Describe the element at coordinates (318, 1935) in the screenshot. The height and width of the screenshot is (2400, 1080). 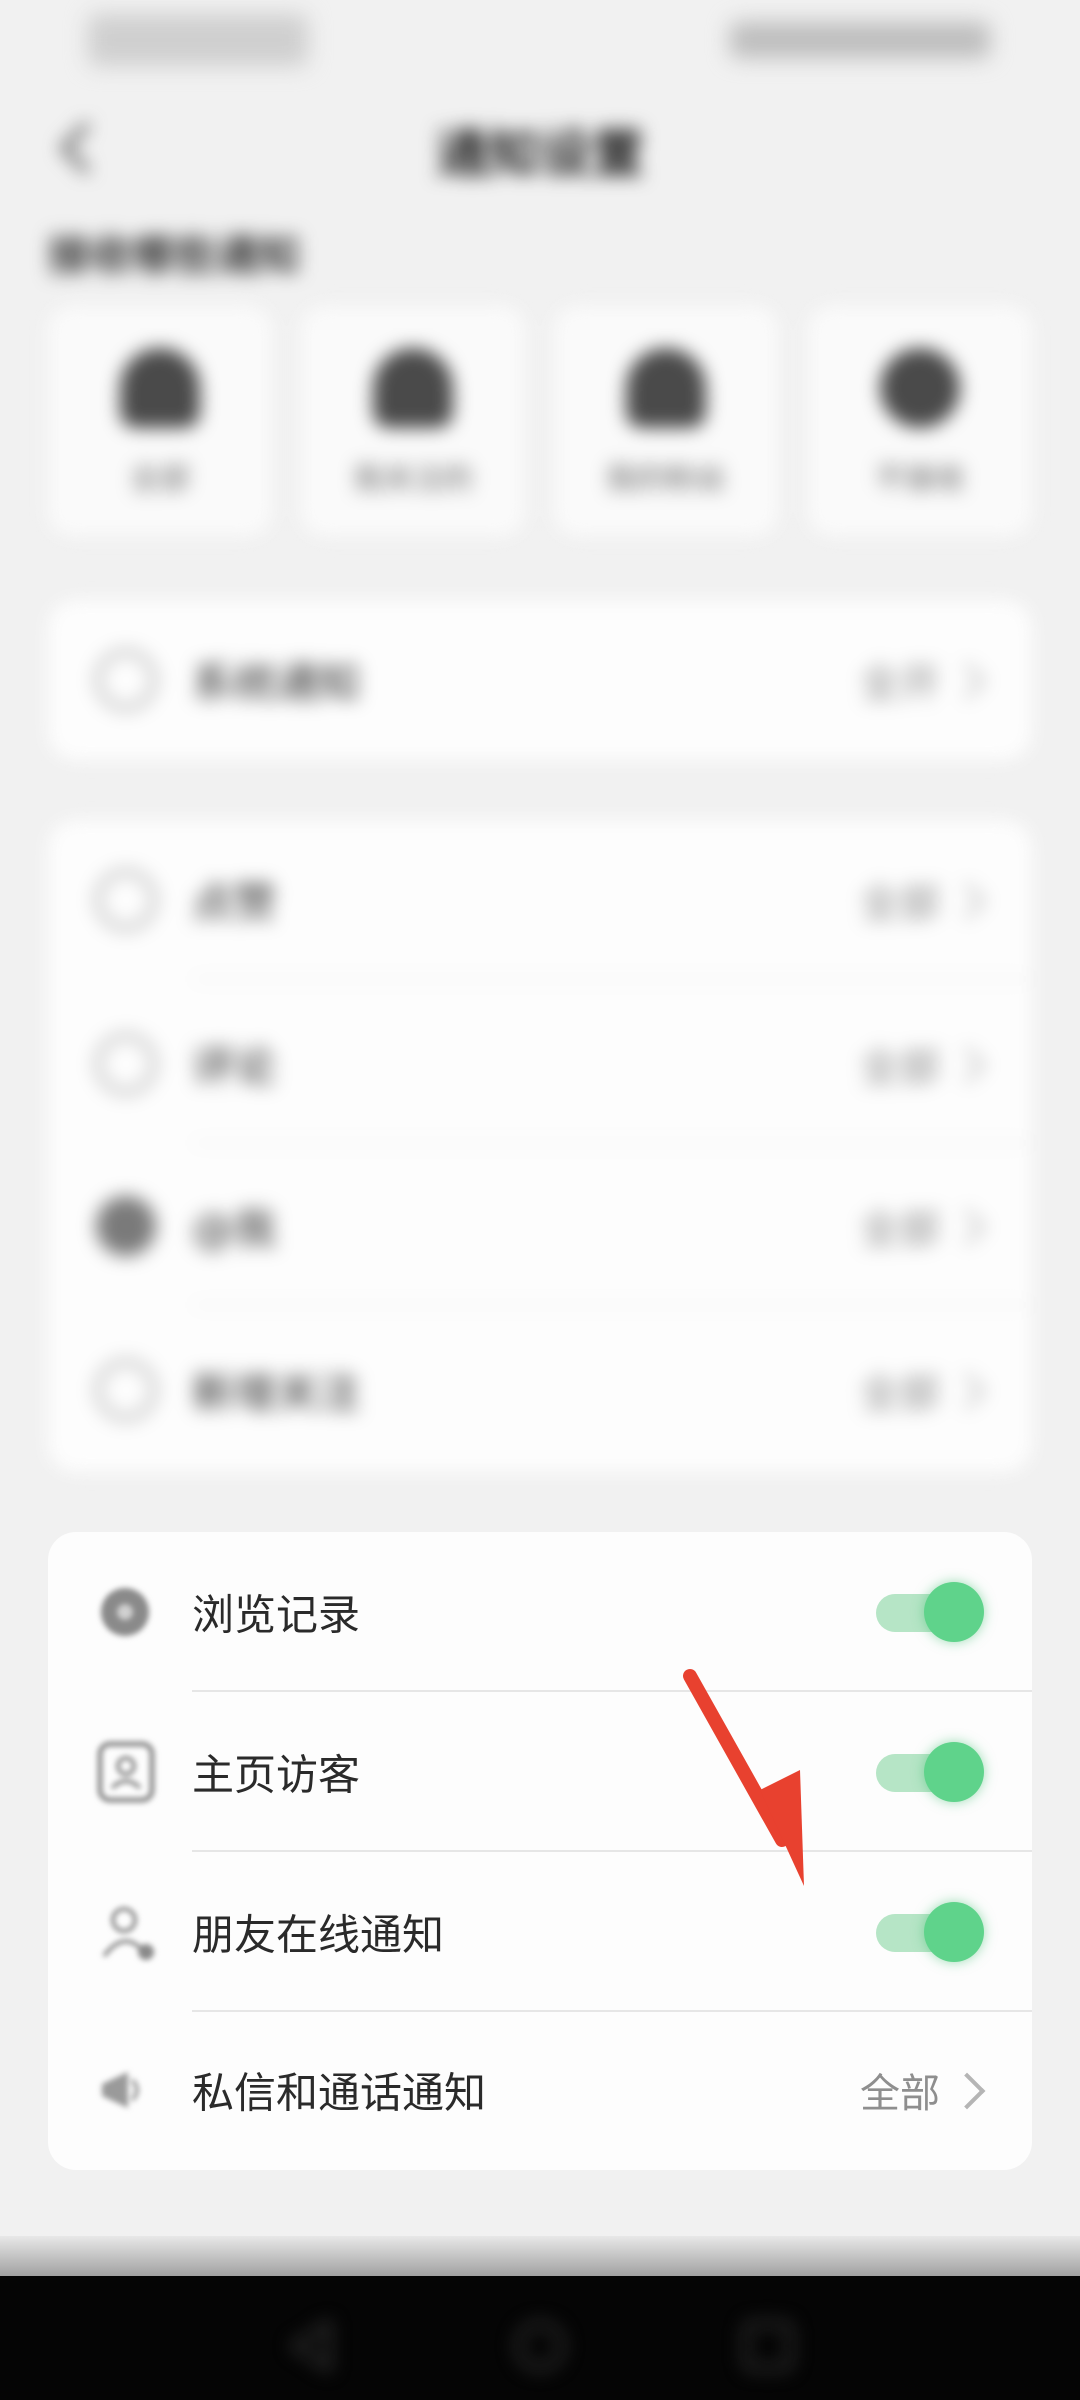
I see `row-label: 朋友在线通知` at that location.